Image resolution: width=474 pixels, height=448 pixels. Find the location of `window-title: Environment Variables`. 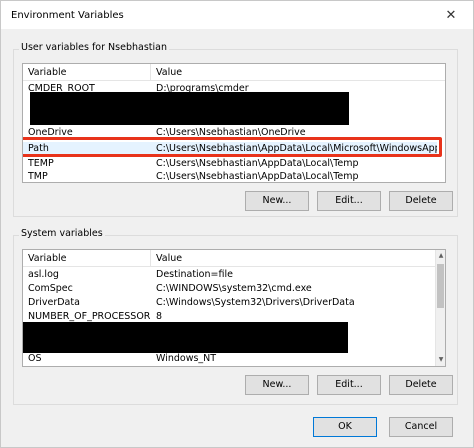

window-title: Environment Variables is located at coordinates (67, 15).